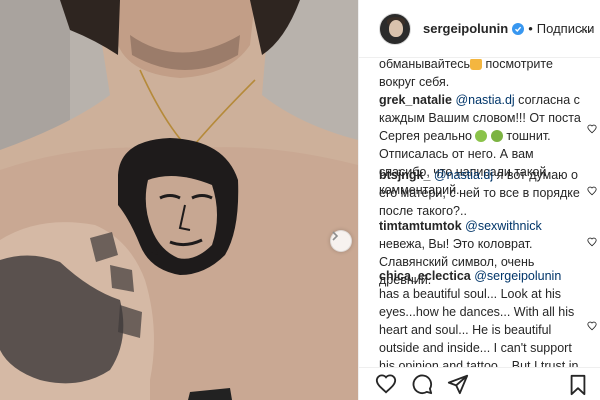  I want to click on post-header: sergeipolunin • Подписки ⋯, so click(479, 29).